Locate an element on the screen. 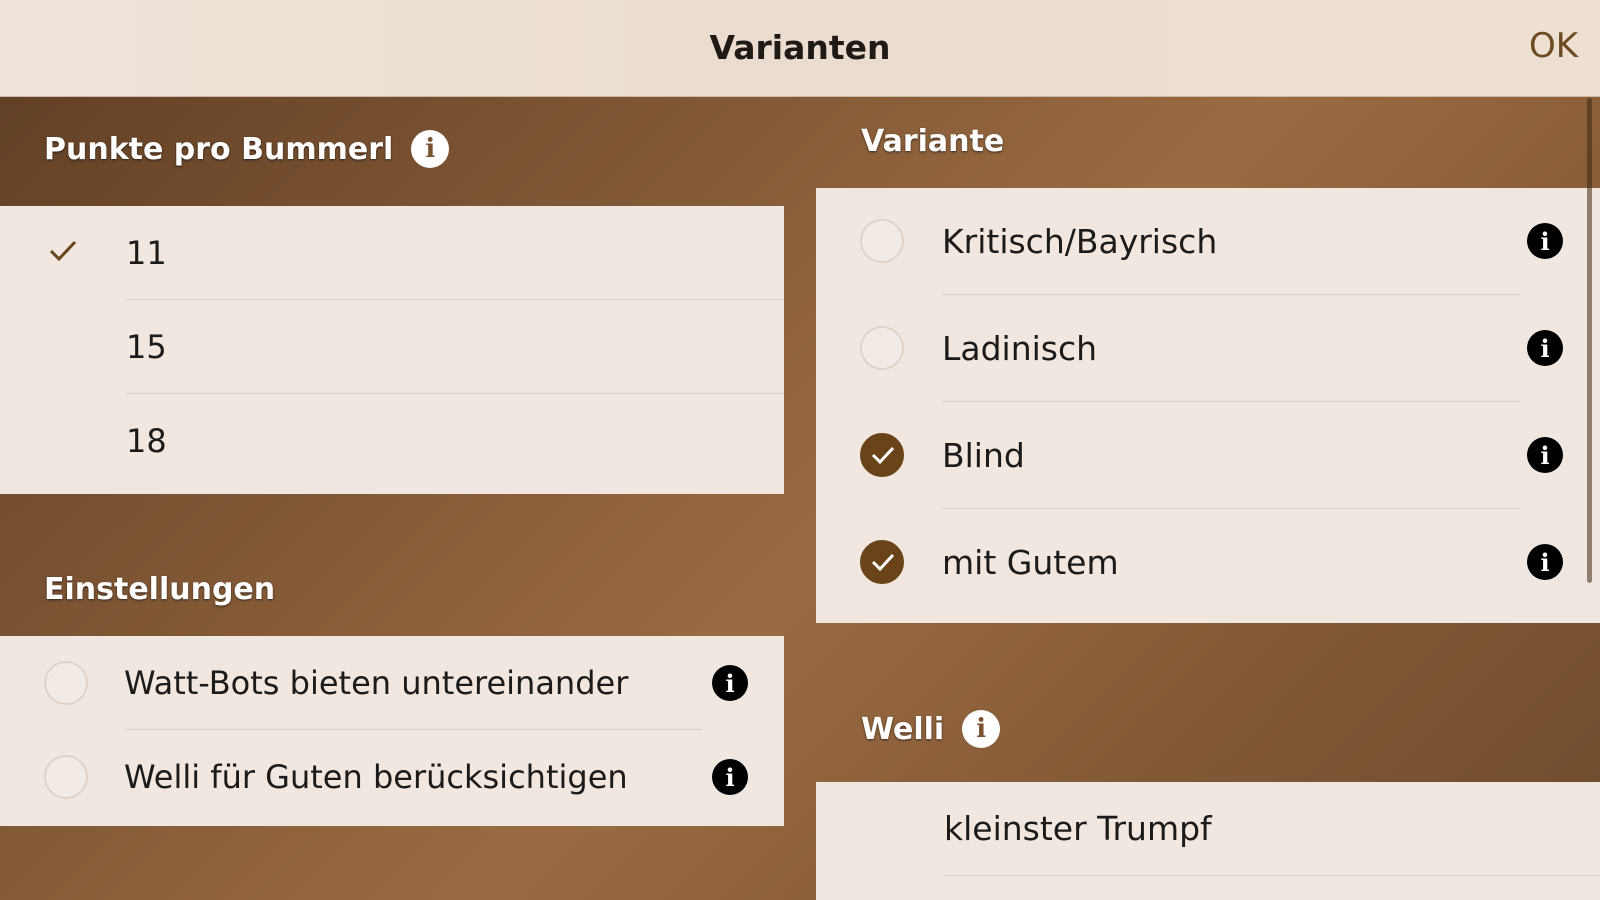 The width and height of the screenshot is (1600, 900). points-option-label: 11 is located at coordinates (146, 253).